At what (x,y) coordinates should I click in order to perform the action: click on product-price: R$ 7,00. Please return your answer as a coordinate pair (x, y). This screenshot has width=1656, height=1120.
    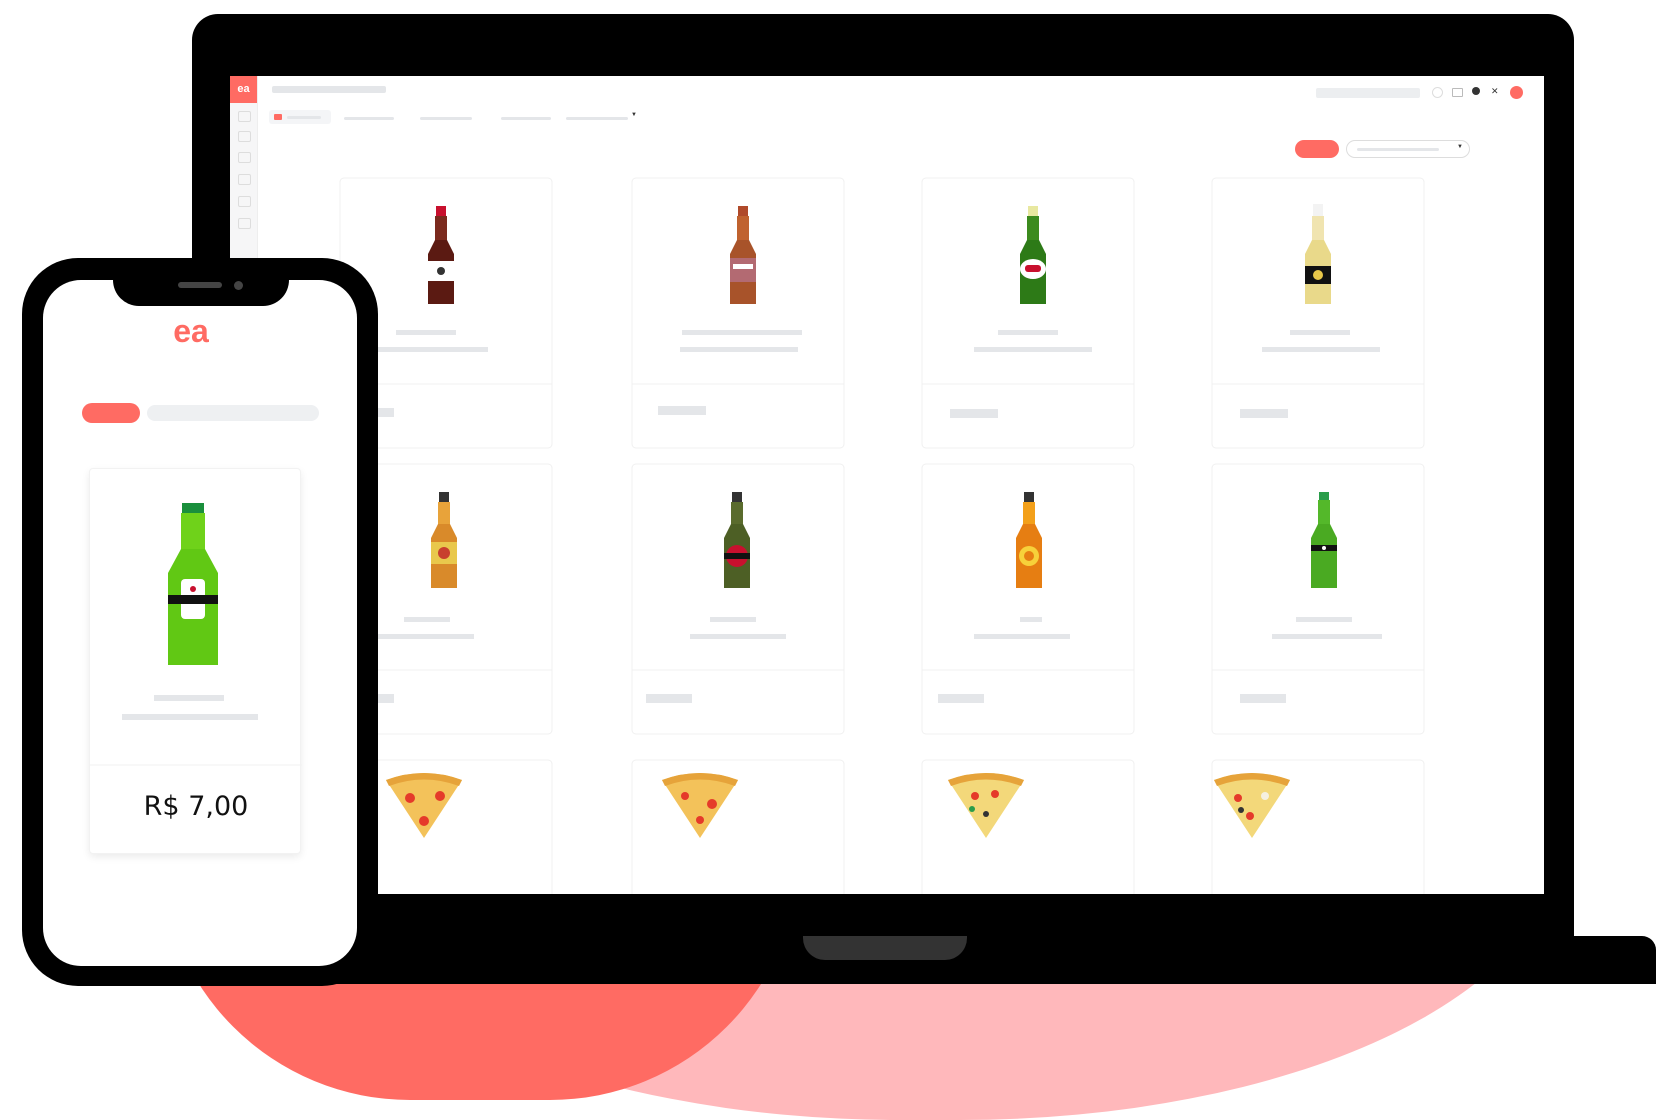
    Looking at the image, I should click on (196, 806).